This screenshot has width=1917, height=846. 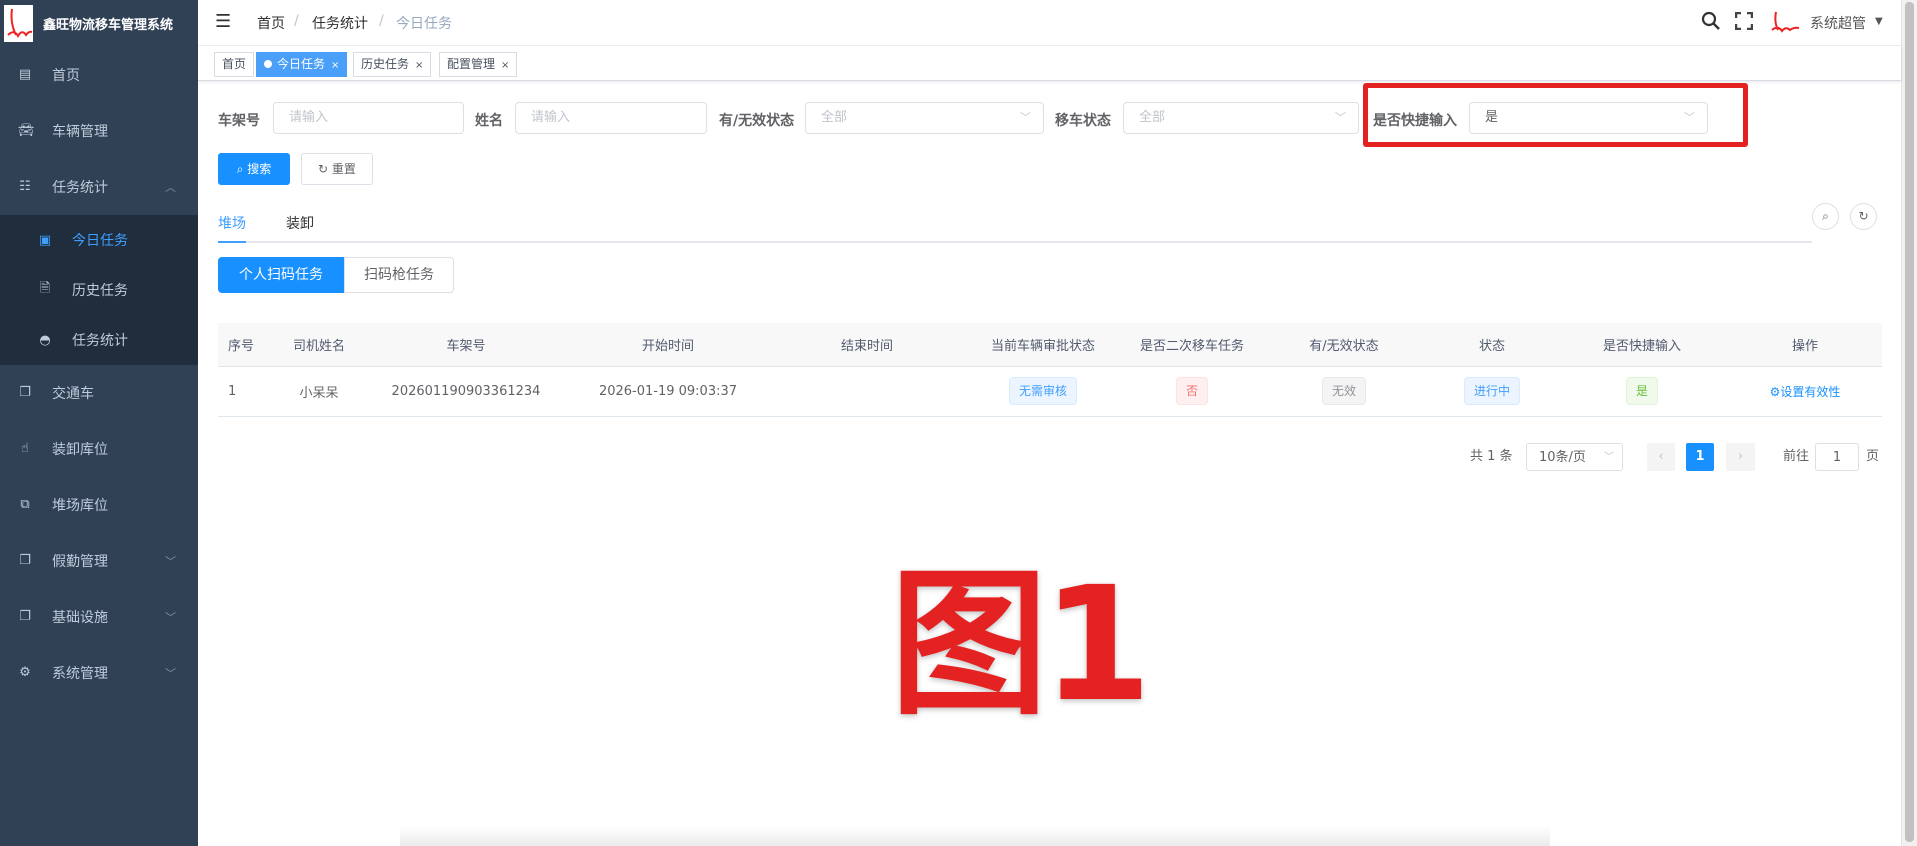 I want to click on tab-loading: 装卸, so click(x=300, y=223).